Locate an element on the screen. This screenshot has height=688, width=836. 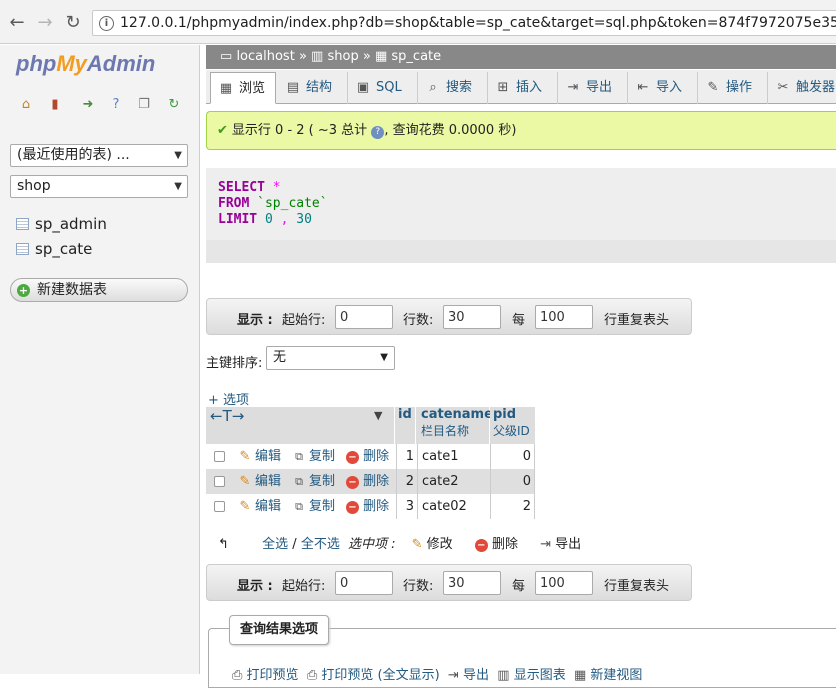
tab-operations: ✎ 操作 is located at coordinates (733, 88).